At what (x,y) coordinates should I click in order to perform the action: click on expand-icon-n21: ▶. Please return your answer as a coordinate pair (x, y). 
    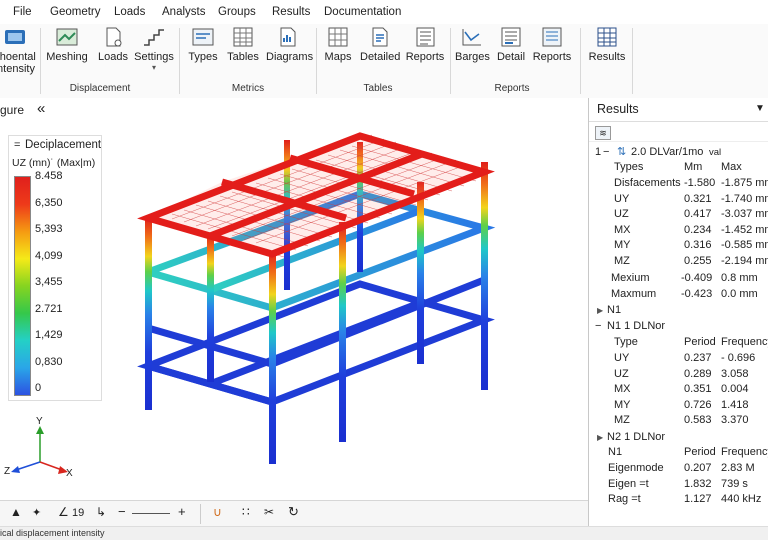
    Looking at the image, I should click on (600, 437).